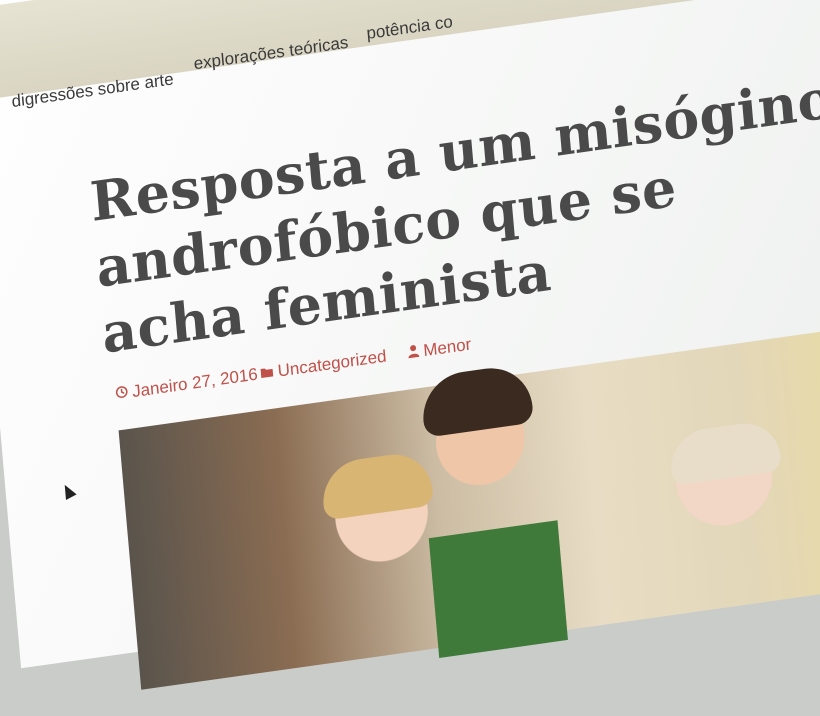  What do you see at coordinates (725, 452) in the screenshot?
I see `child-right-hair` at bounding box center [725, 452].